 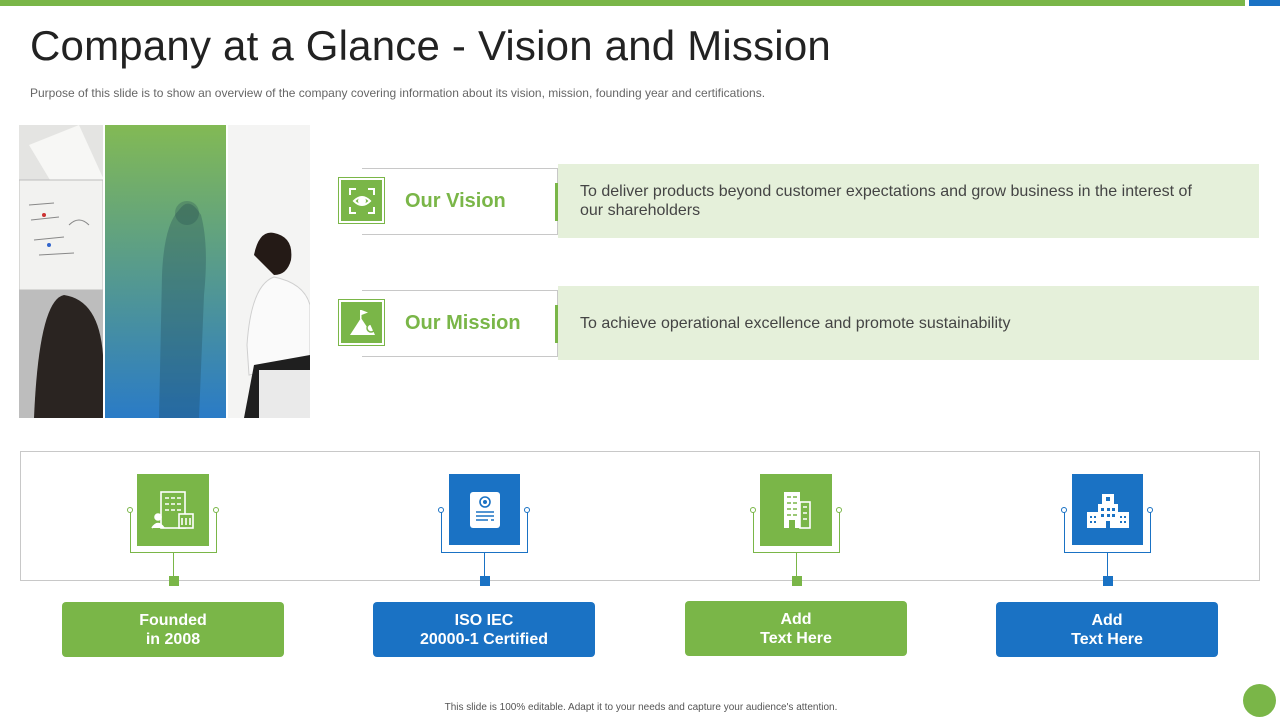 What do you see at coordinates (1107, 509) in the screenshot?
I see `hospital-building-icon` at bounding box center [1107, 509].